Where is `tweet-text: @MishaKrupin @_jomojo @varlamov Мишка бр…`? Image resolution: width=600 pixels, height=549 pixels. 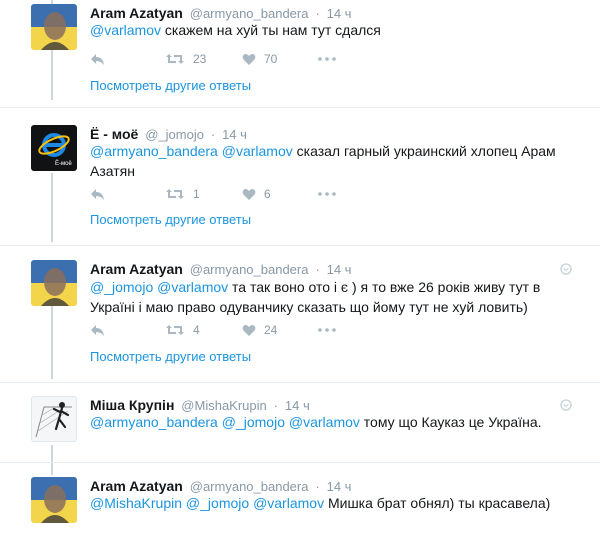 tweet-text: @MishaKrupin @_jomojo @varlamov Мишка бр… is located at coordinates (325, 503).